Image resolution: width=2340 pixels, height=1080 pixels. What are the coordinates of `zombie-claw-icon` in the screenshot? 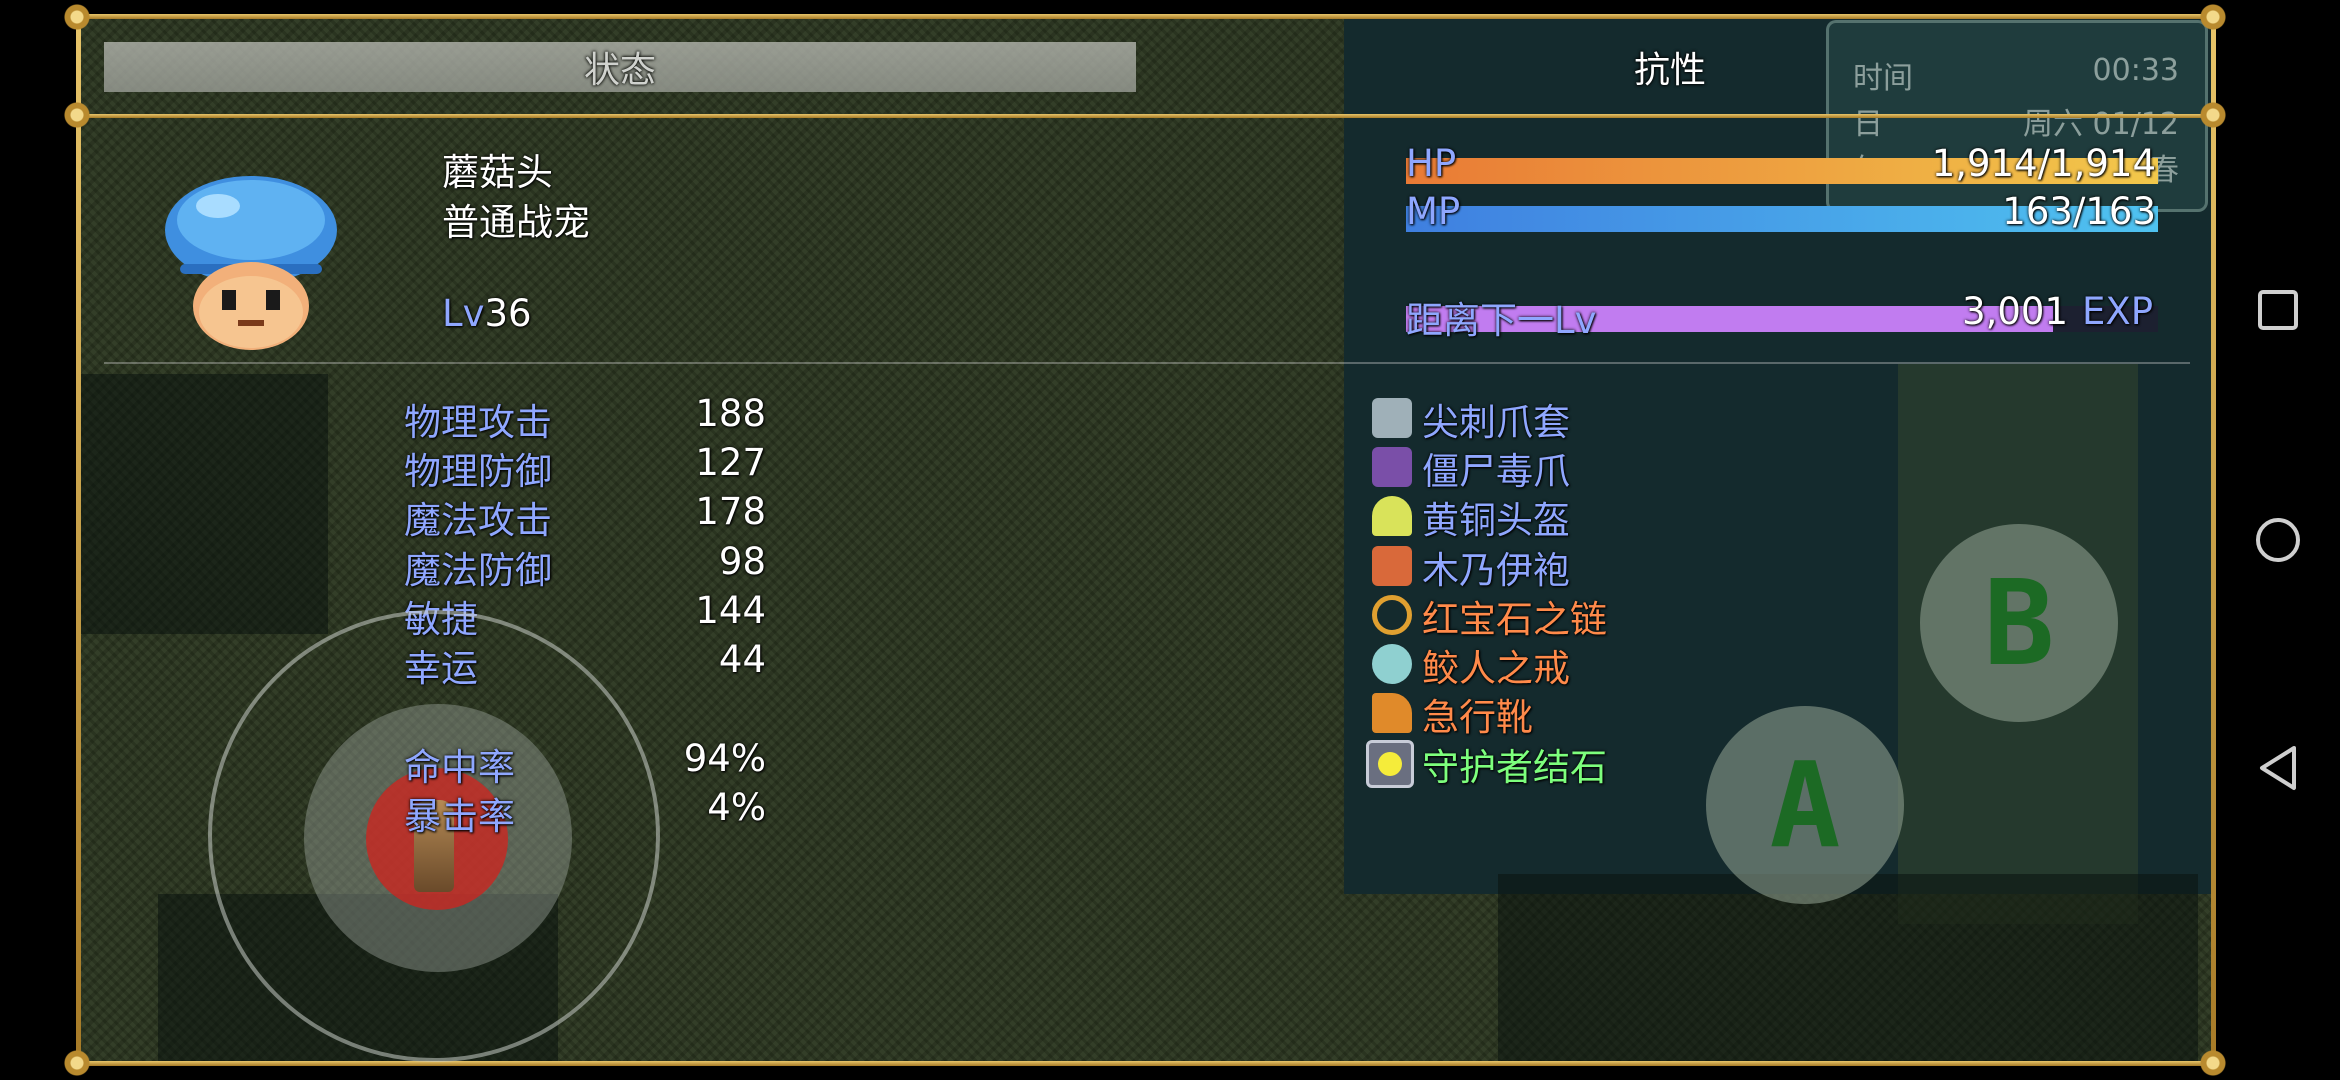 It's located at (1392, 467).